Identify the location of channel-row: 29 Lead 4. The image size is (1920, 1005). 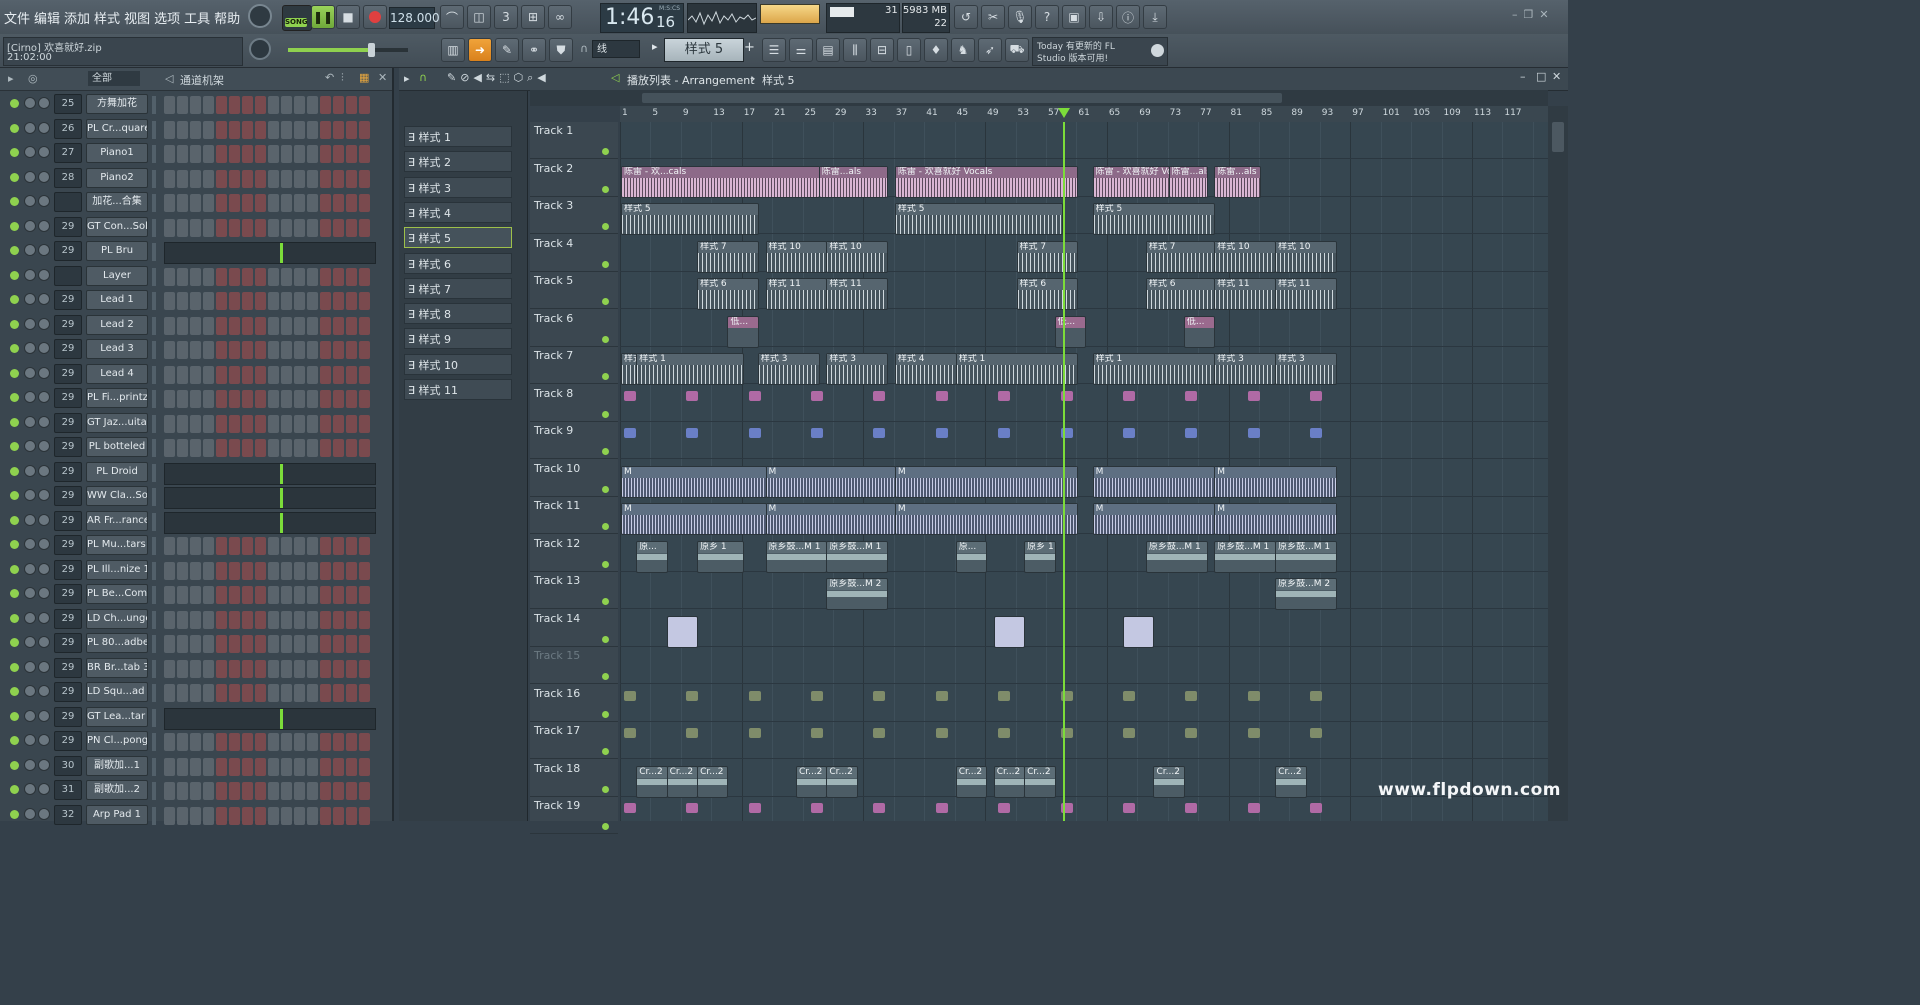
(196, 375).